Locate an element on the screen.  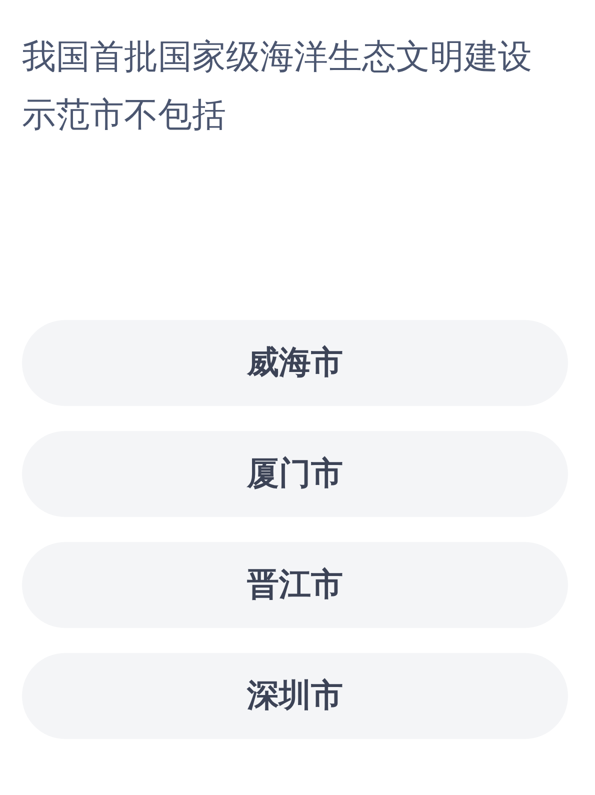
answer-option: 厦门市 is located at coordinates (295, 474).